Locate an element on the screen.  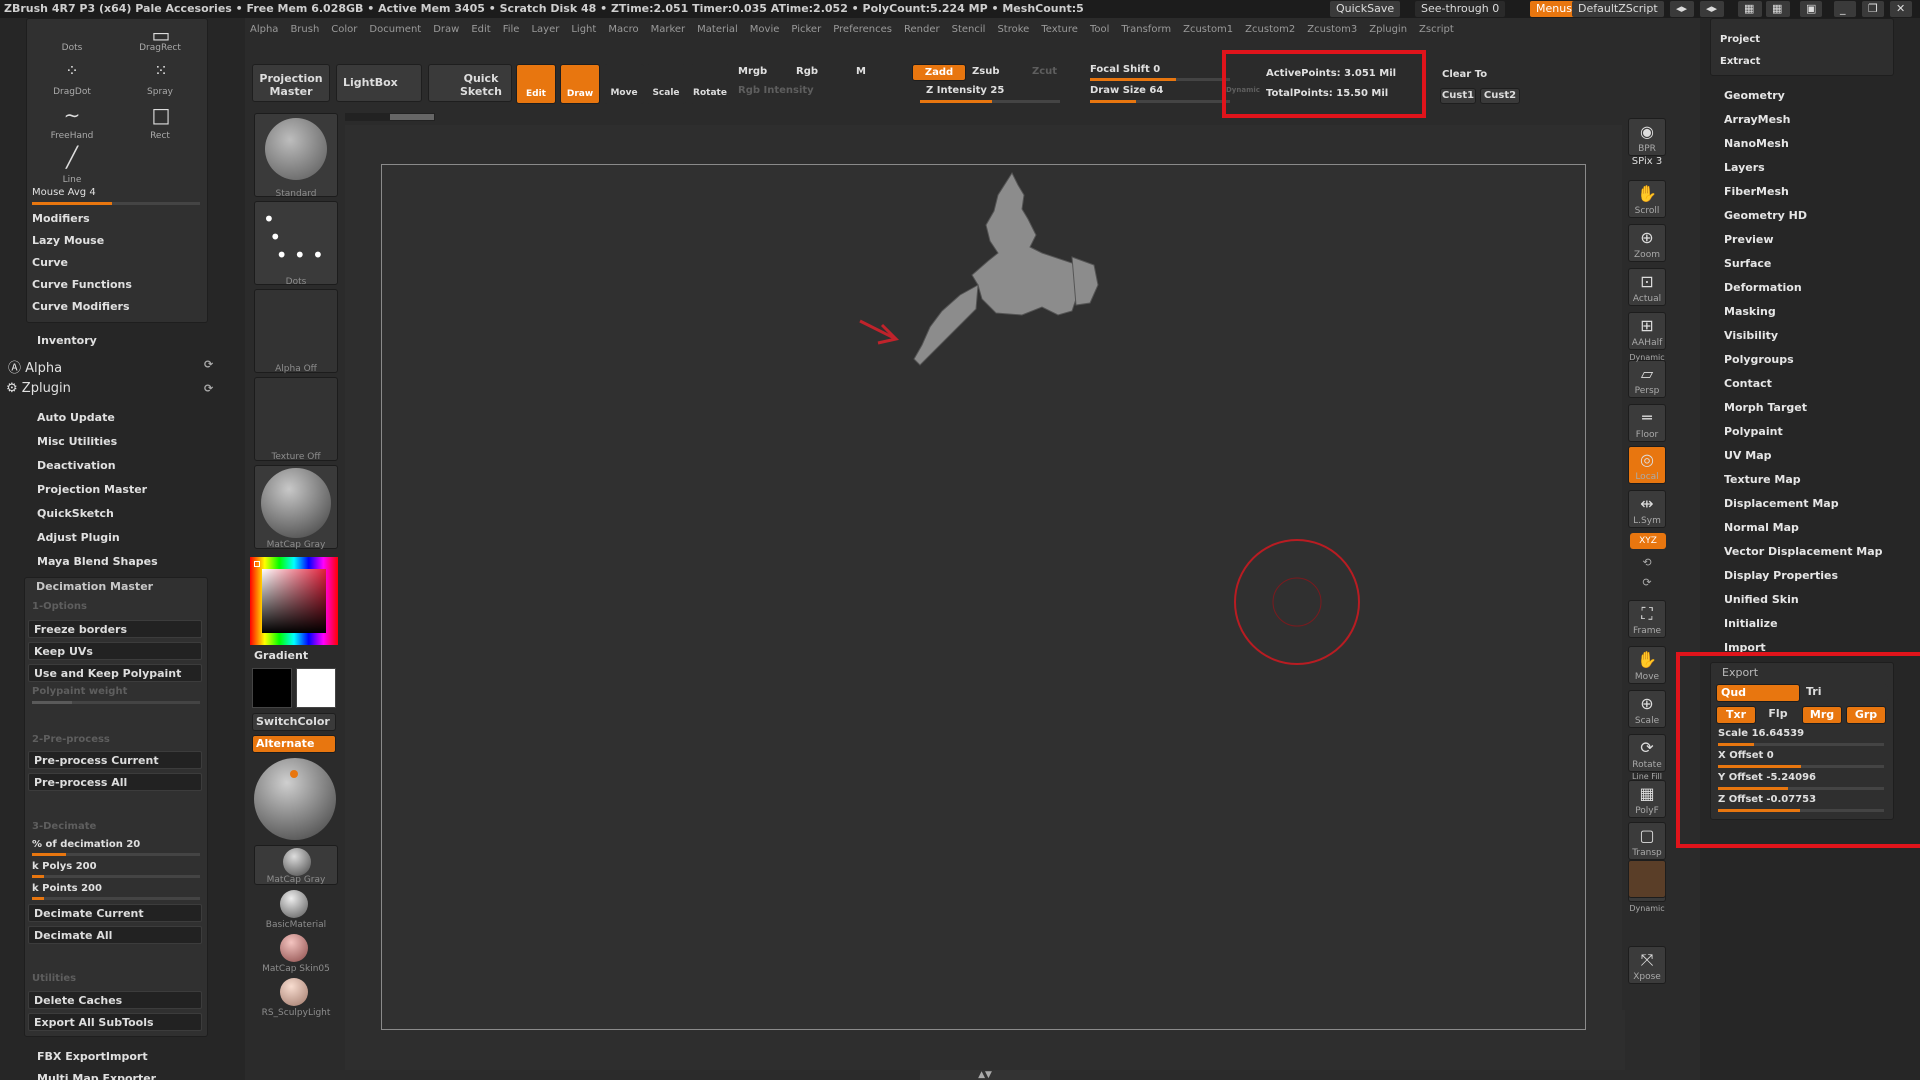
spix-slider: SPix 3 is located at coordinates (1647, 161).